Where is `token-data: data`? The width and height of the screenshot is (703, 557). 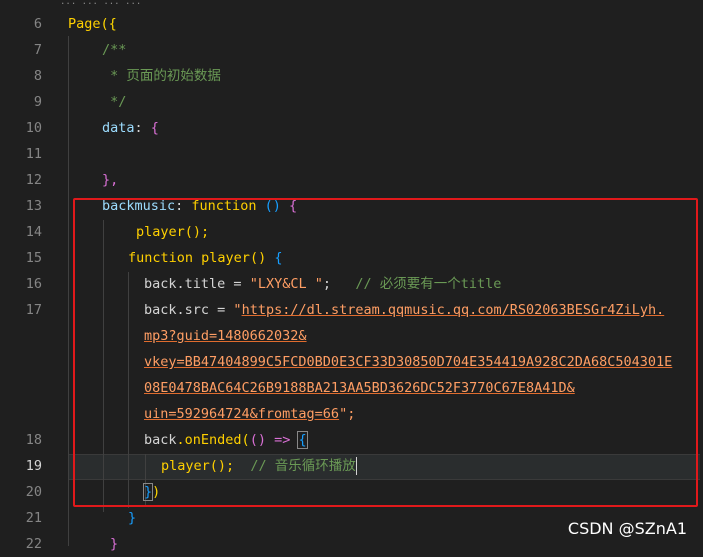 token-data: data is located at coordinates (118, 128).